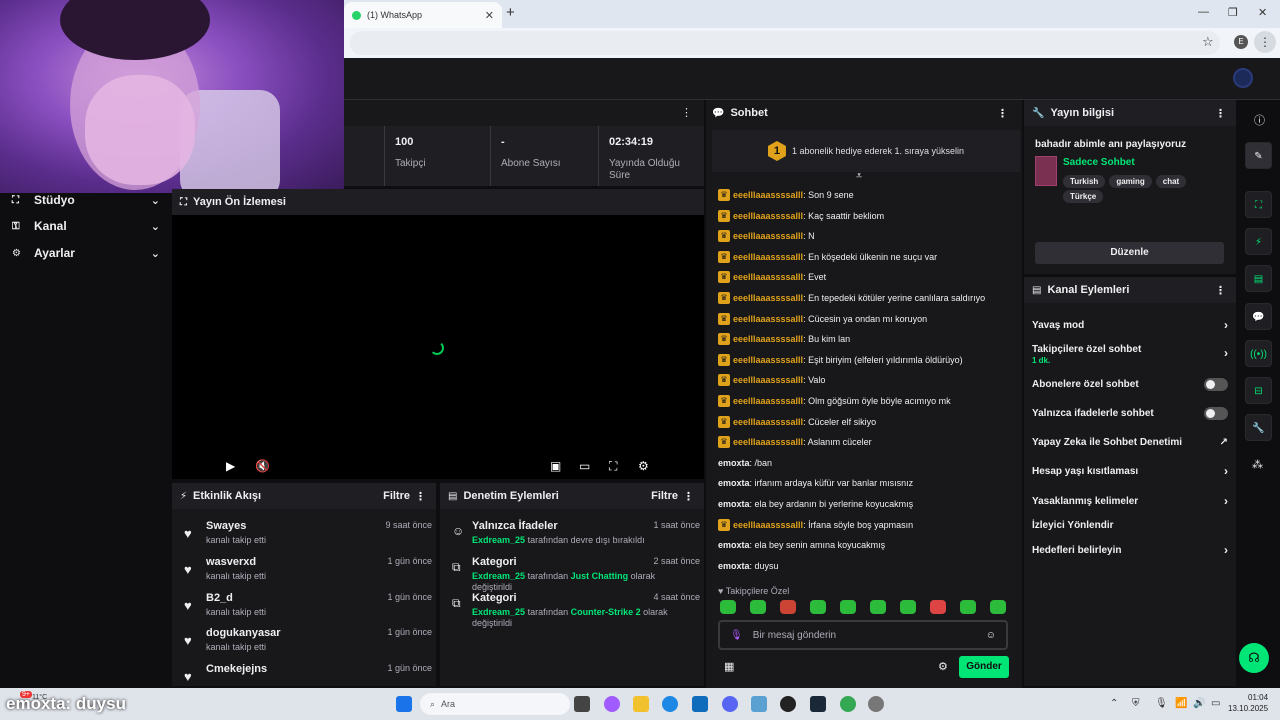 The height and width of the screenshot is (720, 1280). I want to click on marker-icon: ▤, so click(1258, 278).